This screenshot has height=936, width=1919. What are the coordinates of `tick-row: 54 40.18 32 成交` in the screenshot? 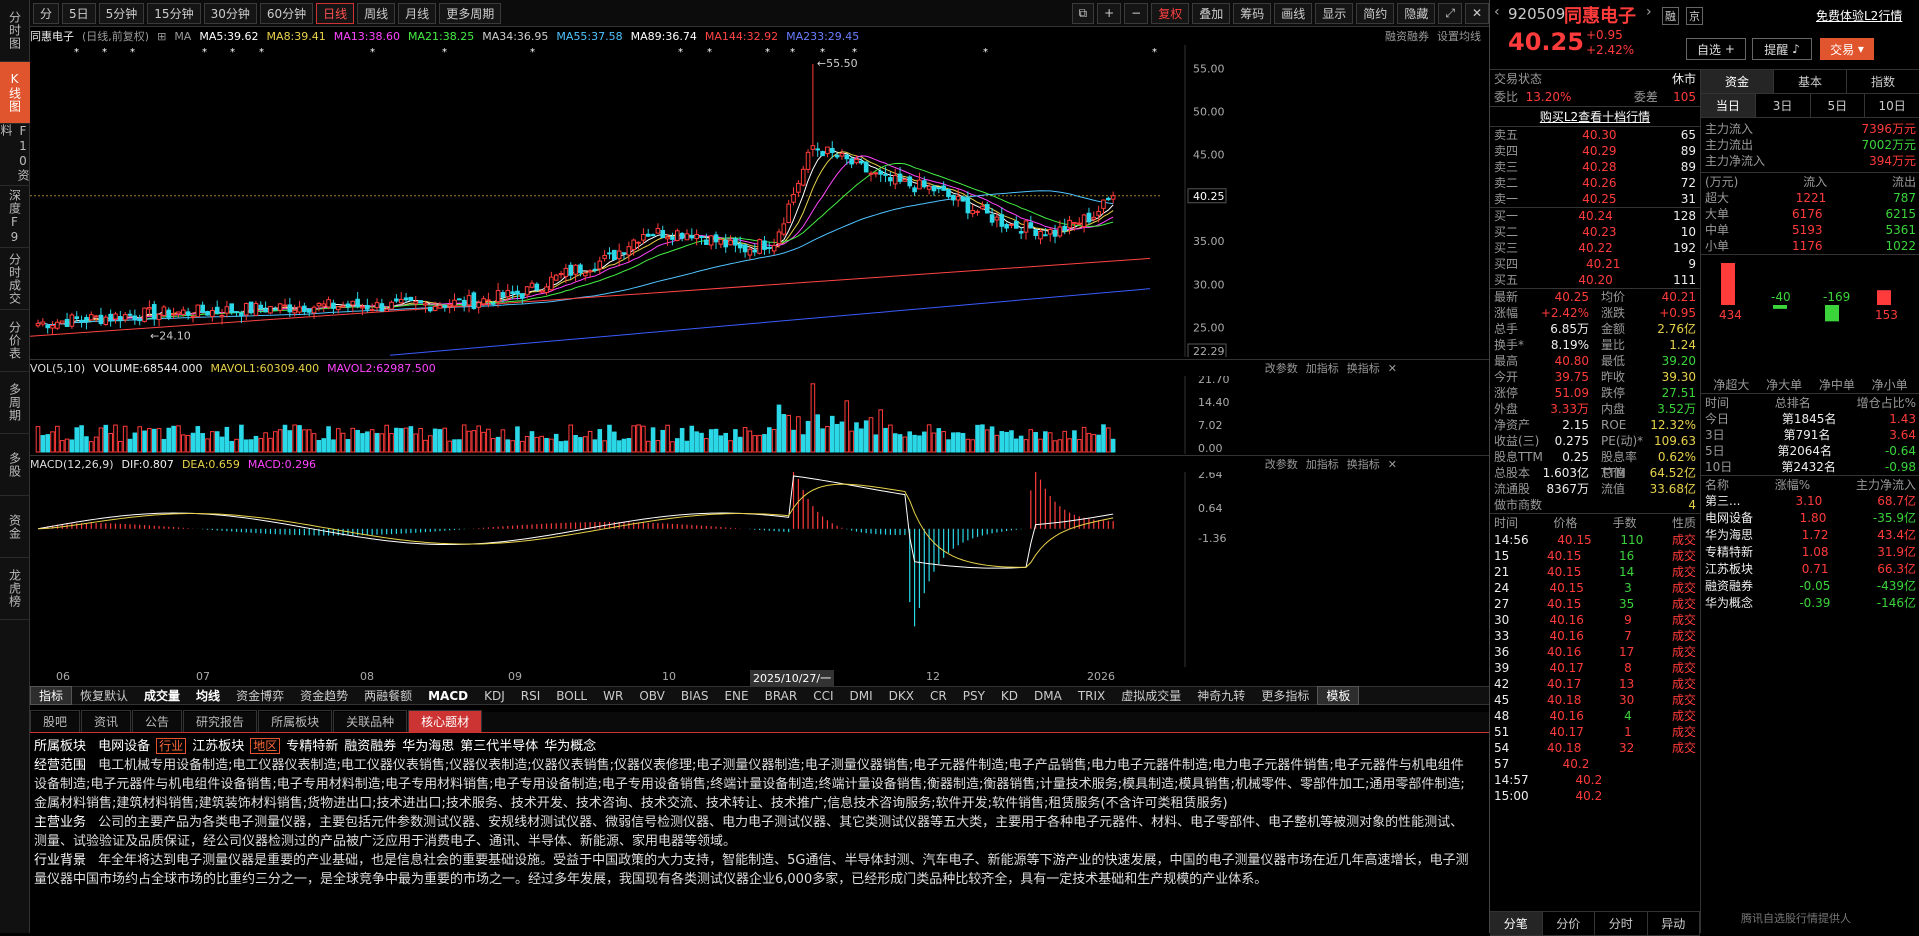 It's located at (1595, 748).